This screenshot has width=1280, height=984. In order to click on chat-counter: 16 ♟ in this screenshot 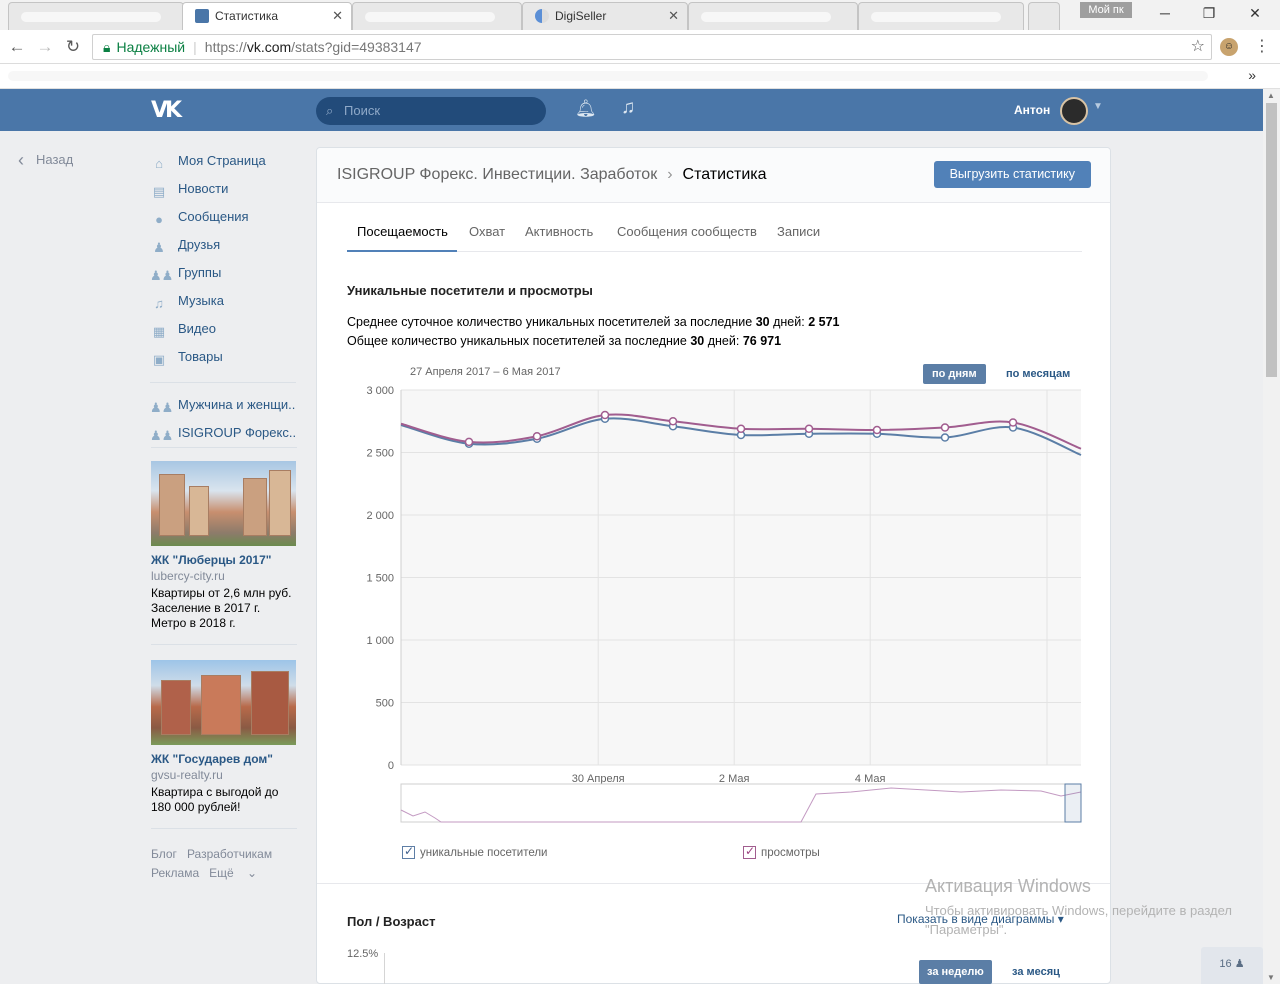, I will do `click(1232, 965)`.